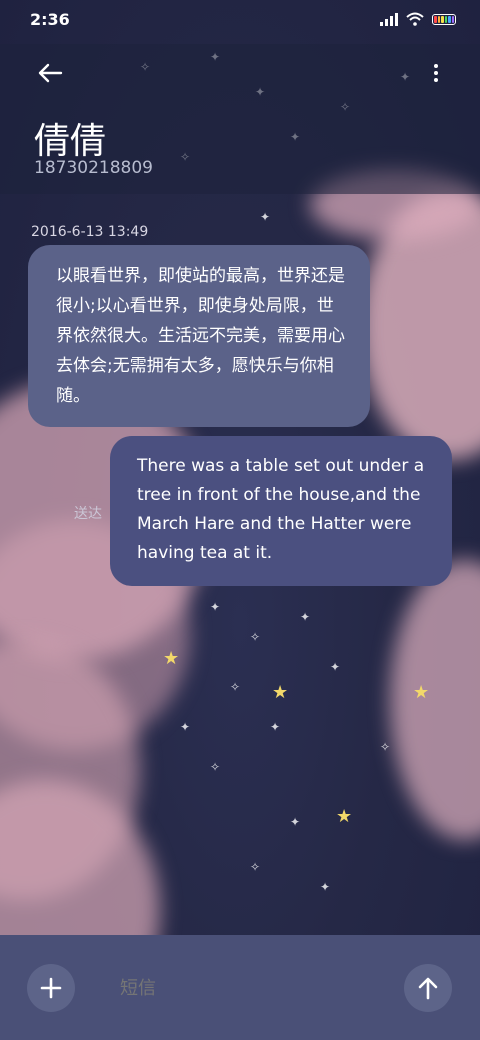  I want to click on sms-input, so click(255, 988).